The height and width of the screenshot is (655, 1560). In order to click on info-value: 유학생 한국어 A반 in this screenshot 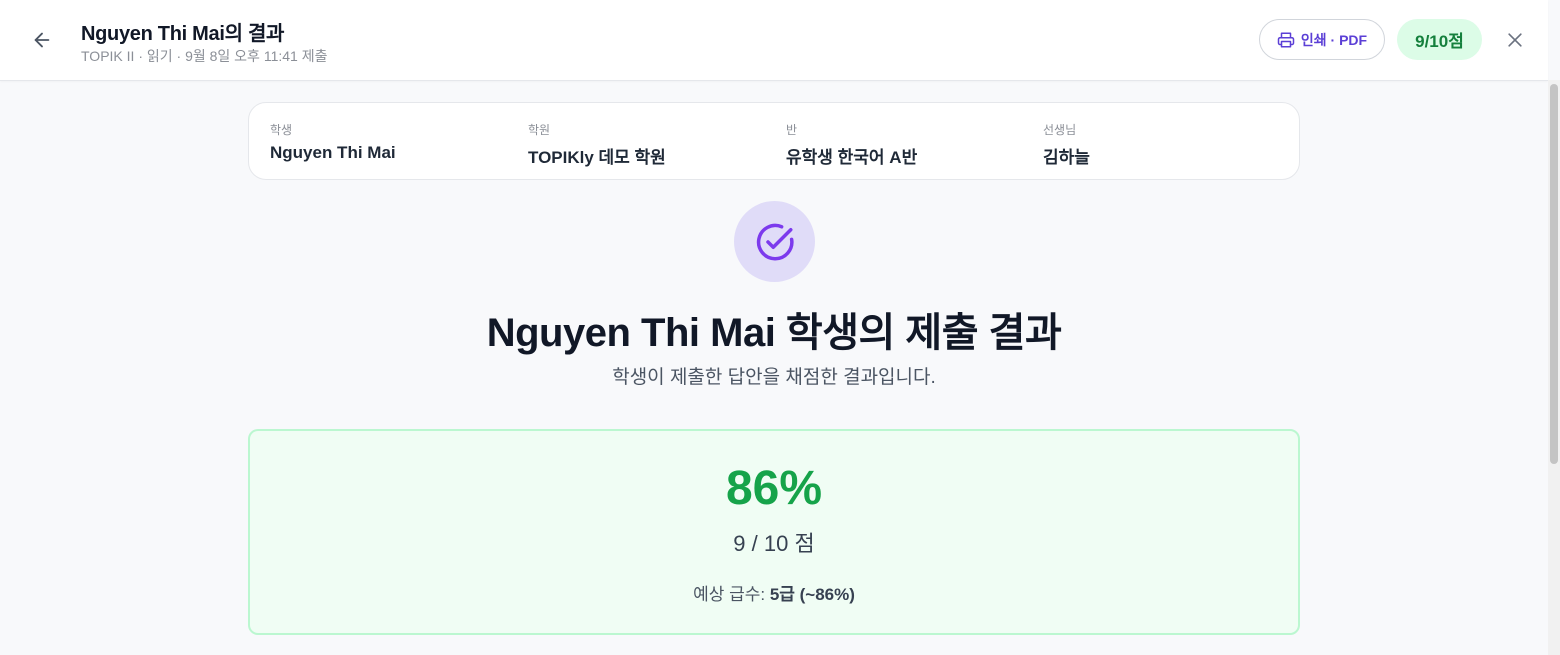, I will do `click(852, 157)`.